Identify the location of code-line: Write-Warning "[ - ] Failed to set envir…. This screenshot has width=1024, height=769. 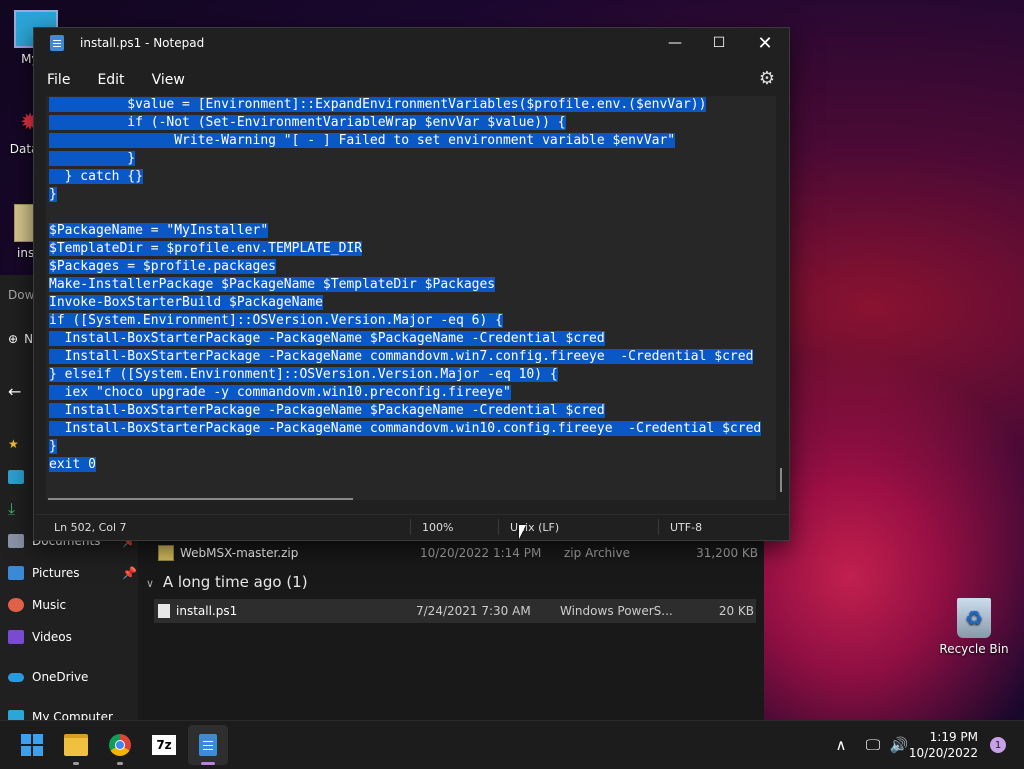
(362, 140).